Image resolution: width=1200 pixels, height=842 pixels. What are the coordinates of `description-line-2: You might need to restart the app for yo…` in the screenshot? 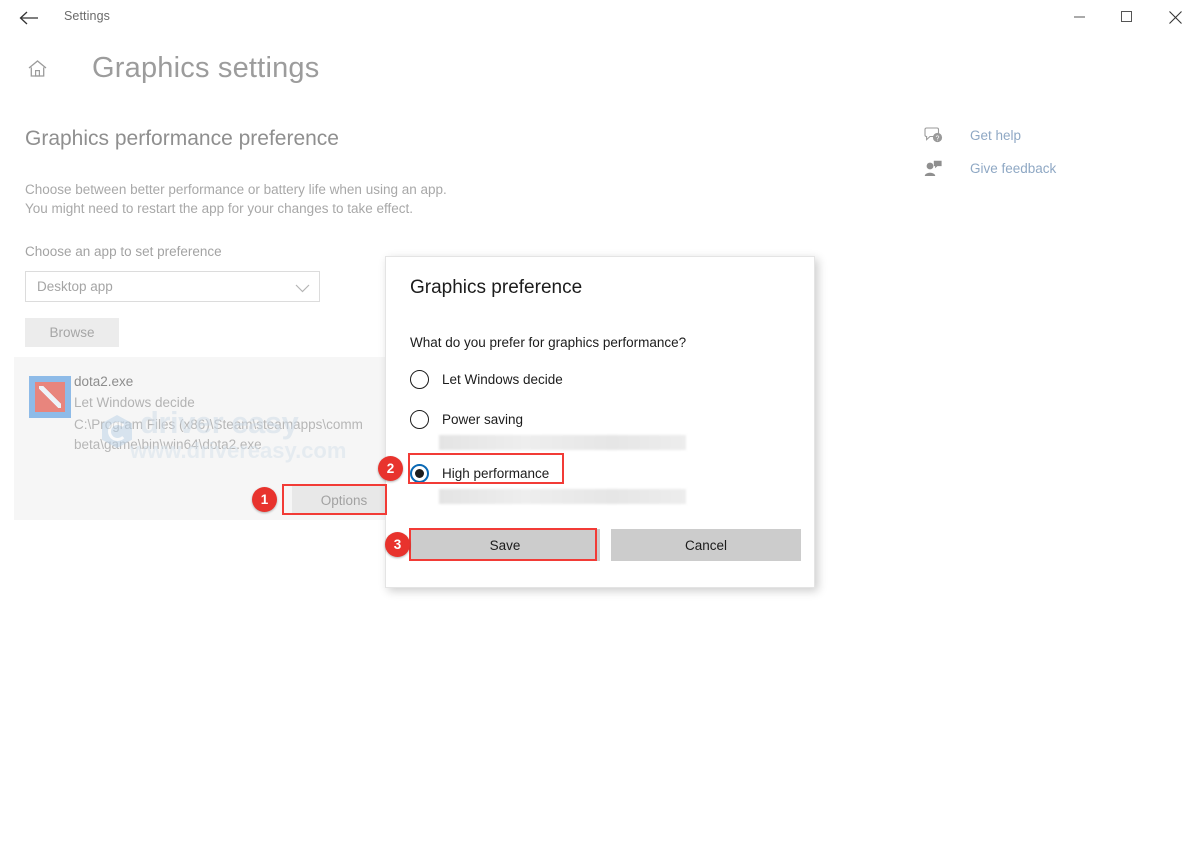 It's located at (219, 208).